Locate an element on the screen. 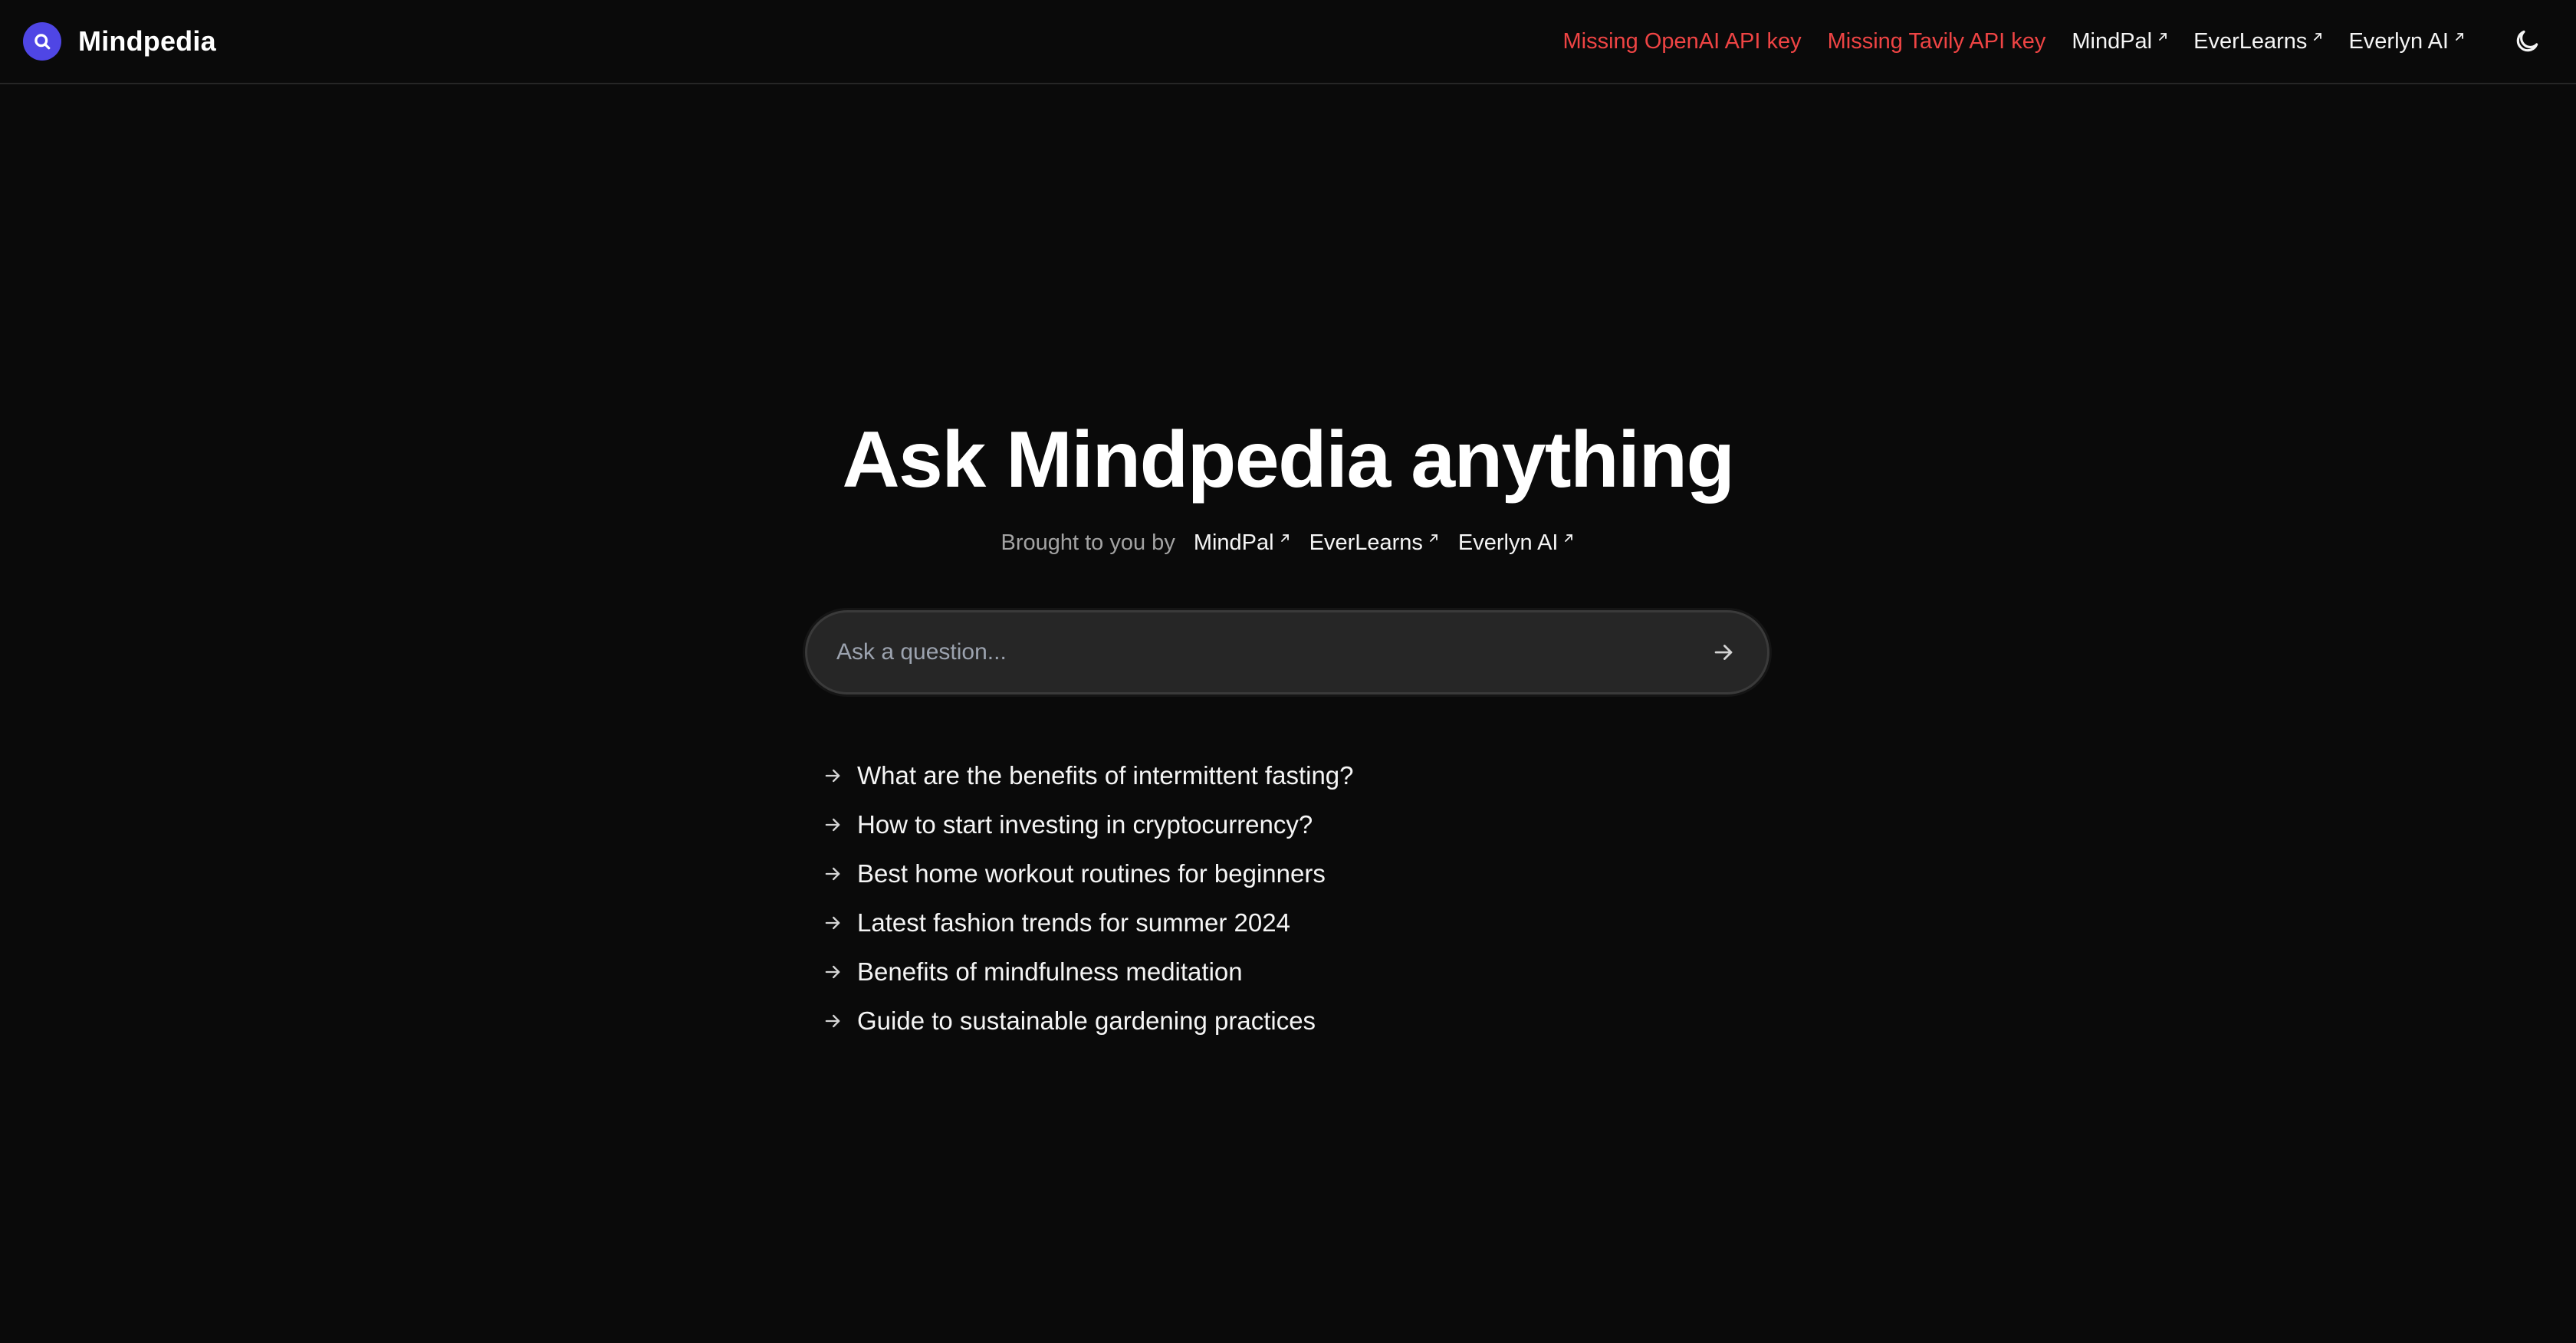 The image size is (2576, 1343). search-input is located at coordinates (1252, 652).